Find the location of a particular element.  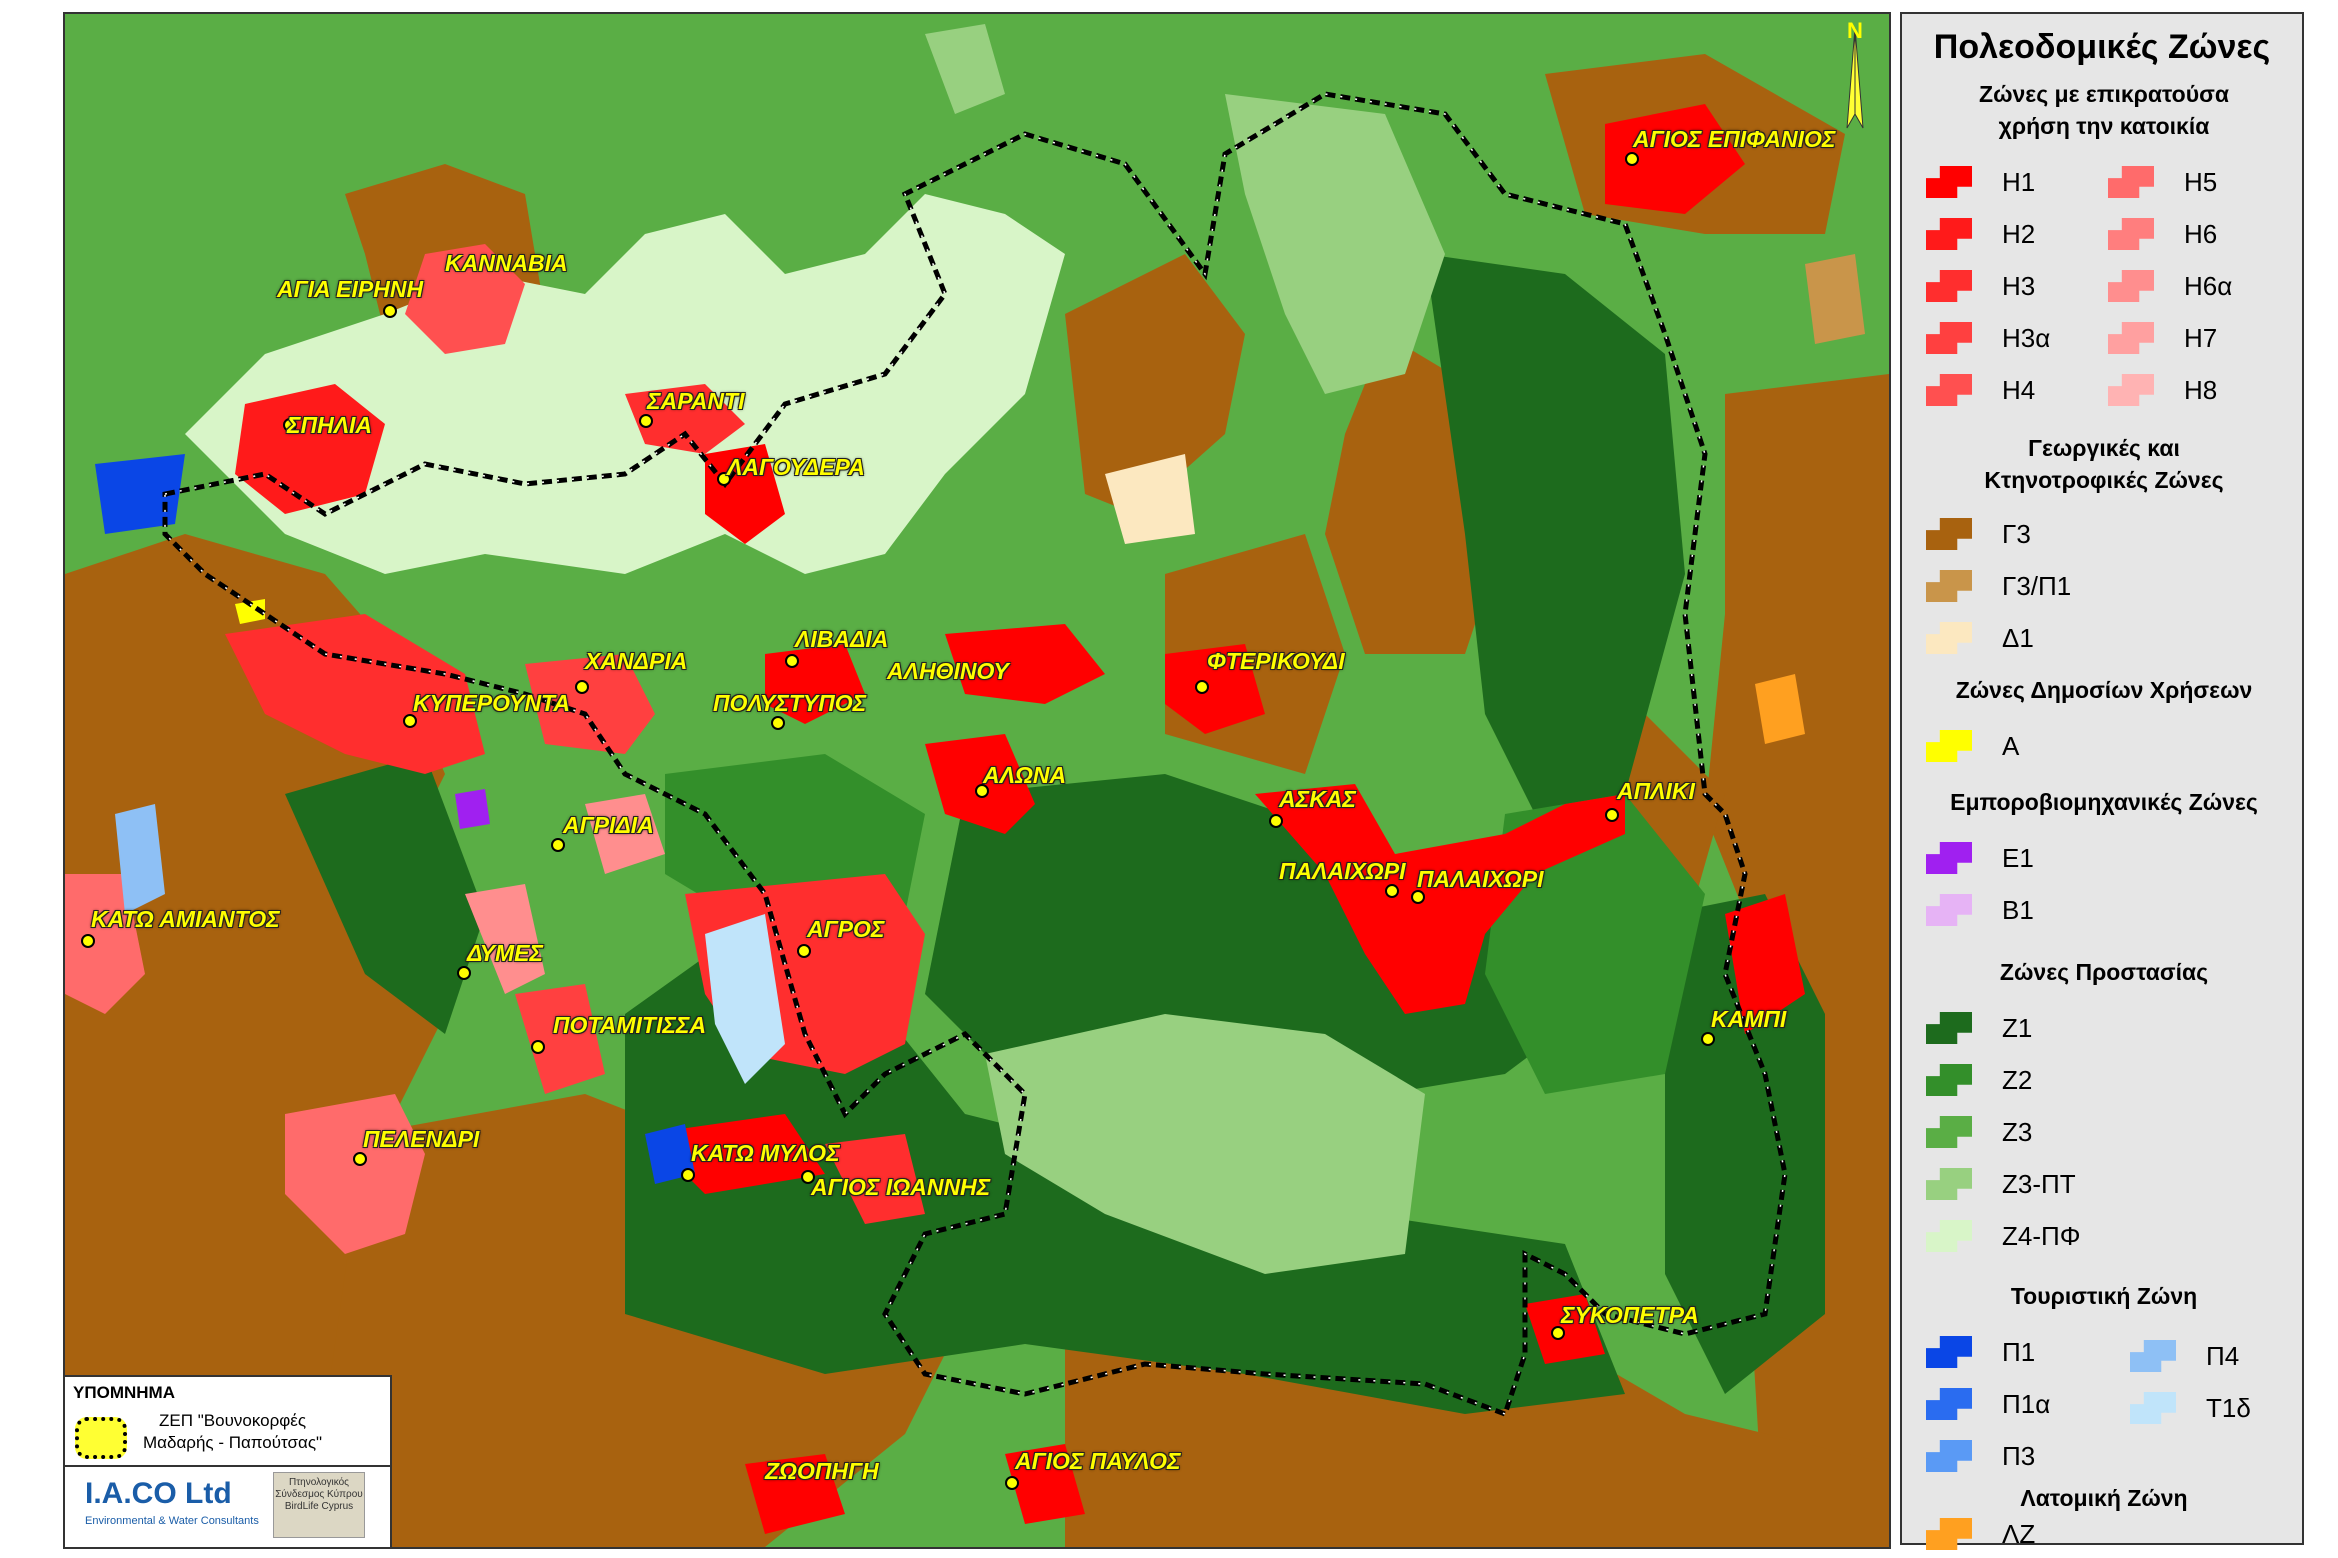

inset-title: ΥΠΟΜΝΗΜΑ is located at coordinates (124, 1392).